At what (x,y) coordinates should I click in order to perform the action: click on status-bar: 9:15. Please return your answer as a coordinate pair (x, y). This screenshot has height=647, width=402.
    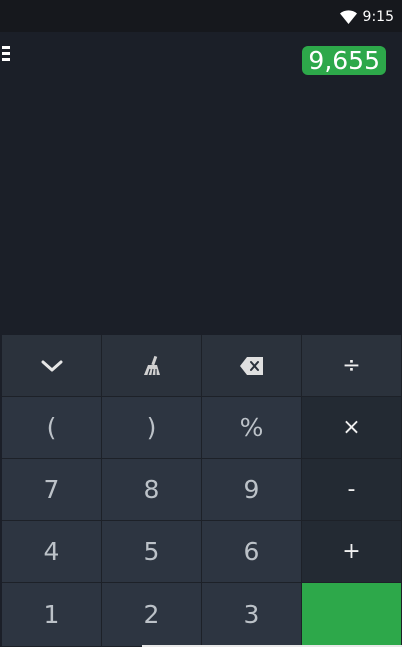
    Looking at the image, I should click on (201, 16).